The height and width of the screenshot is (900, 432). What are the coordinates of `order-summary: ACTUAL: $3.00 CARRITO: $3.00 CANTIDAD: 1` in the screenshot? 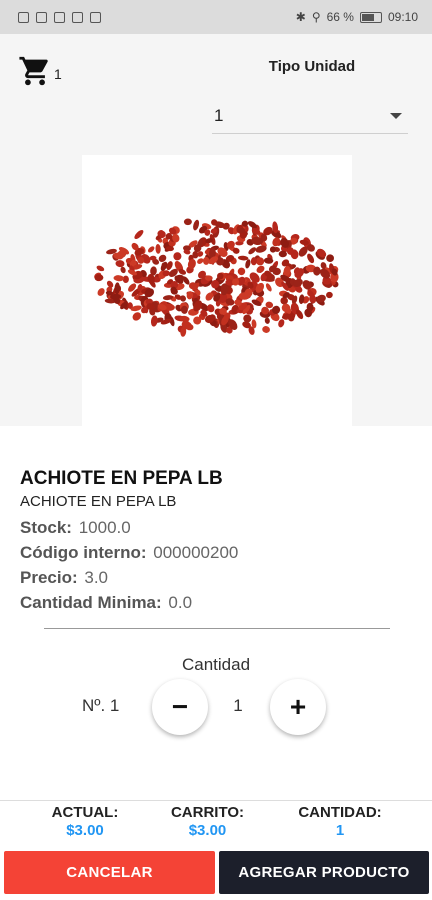 It's located at (216, 823).